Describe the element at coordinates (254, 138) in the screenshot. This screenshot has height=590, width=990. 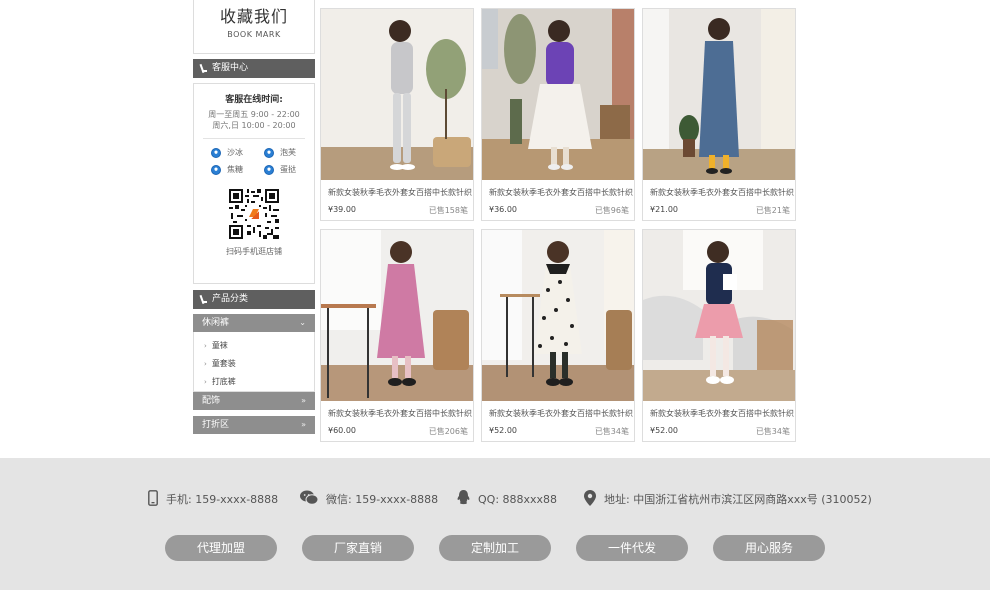
I see `divider` at that location.